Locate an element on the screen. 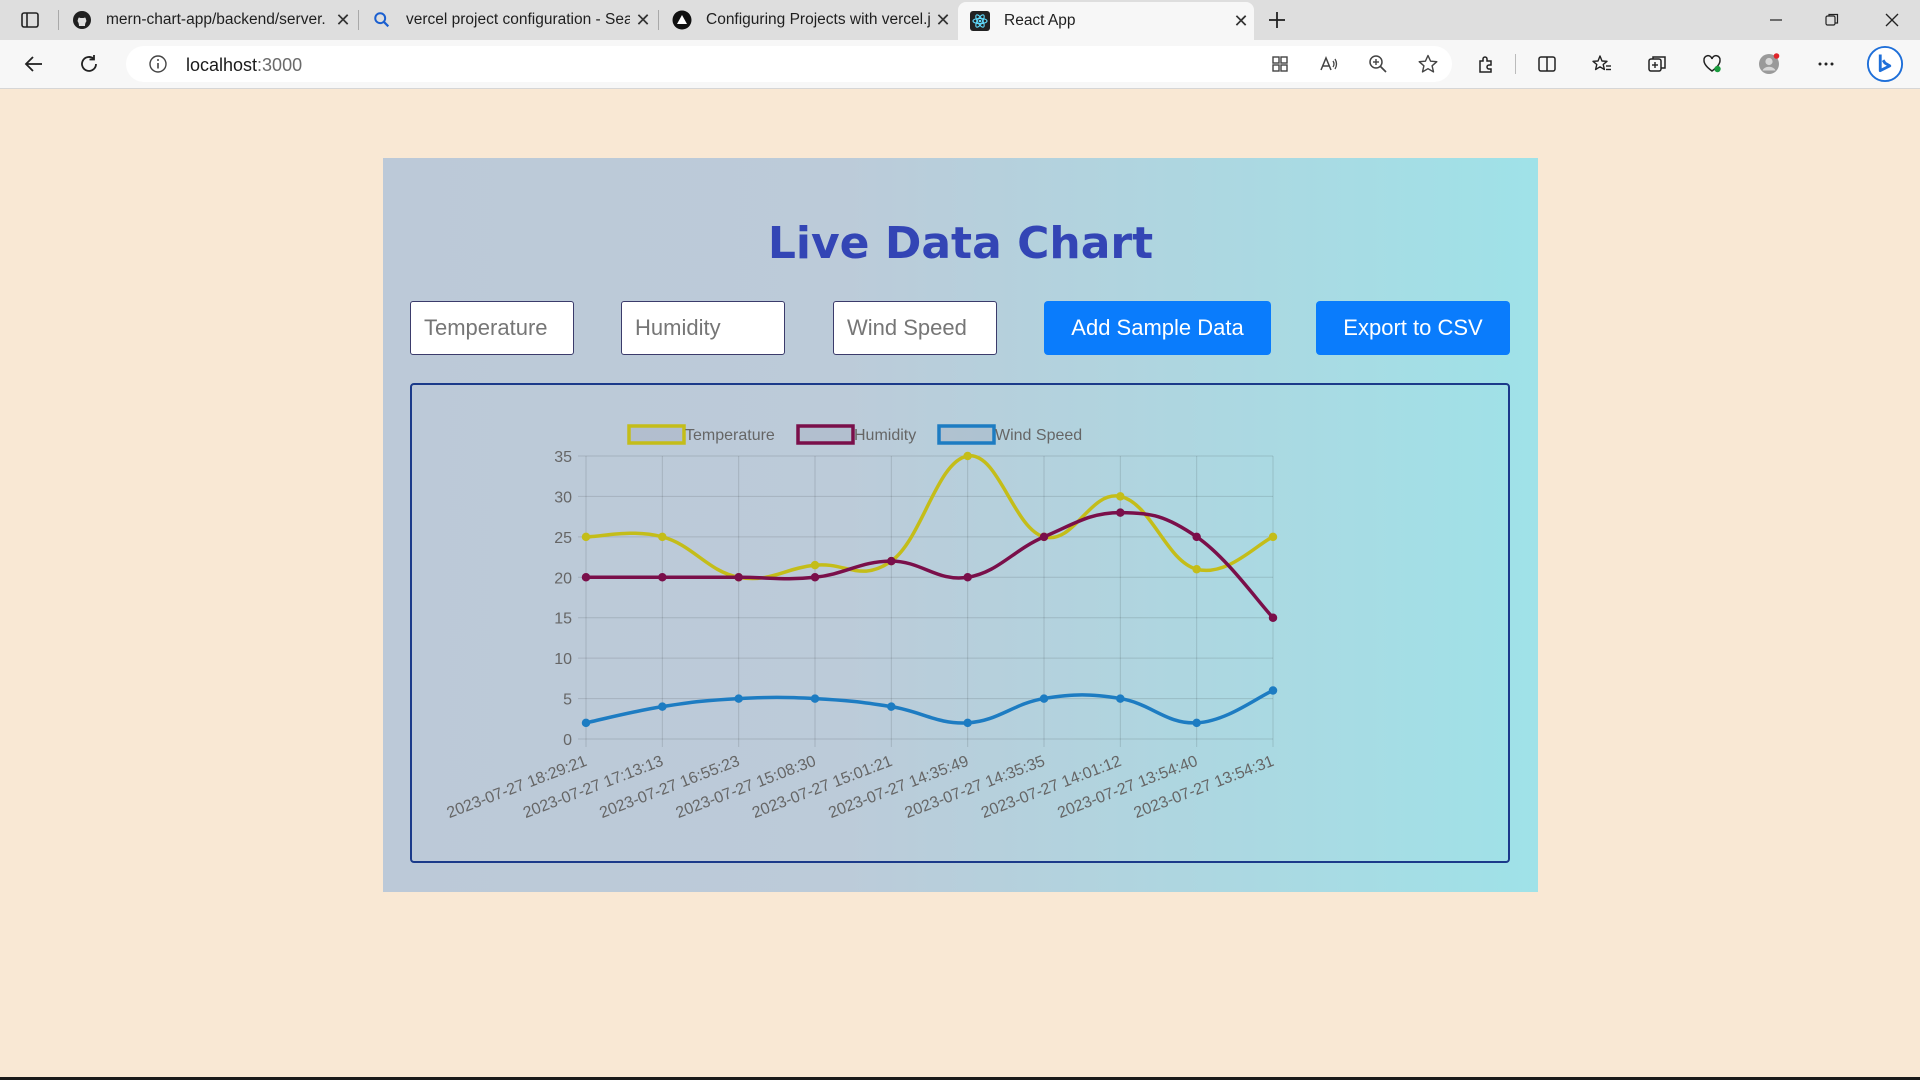  y-tick-label: 10 is located at coordinates (563, 659).